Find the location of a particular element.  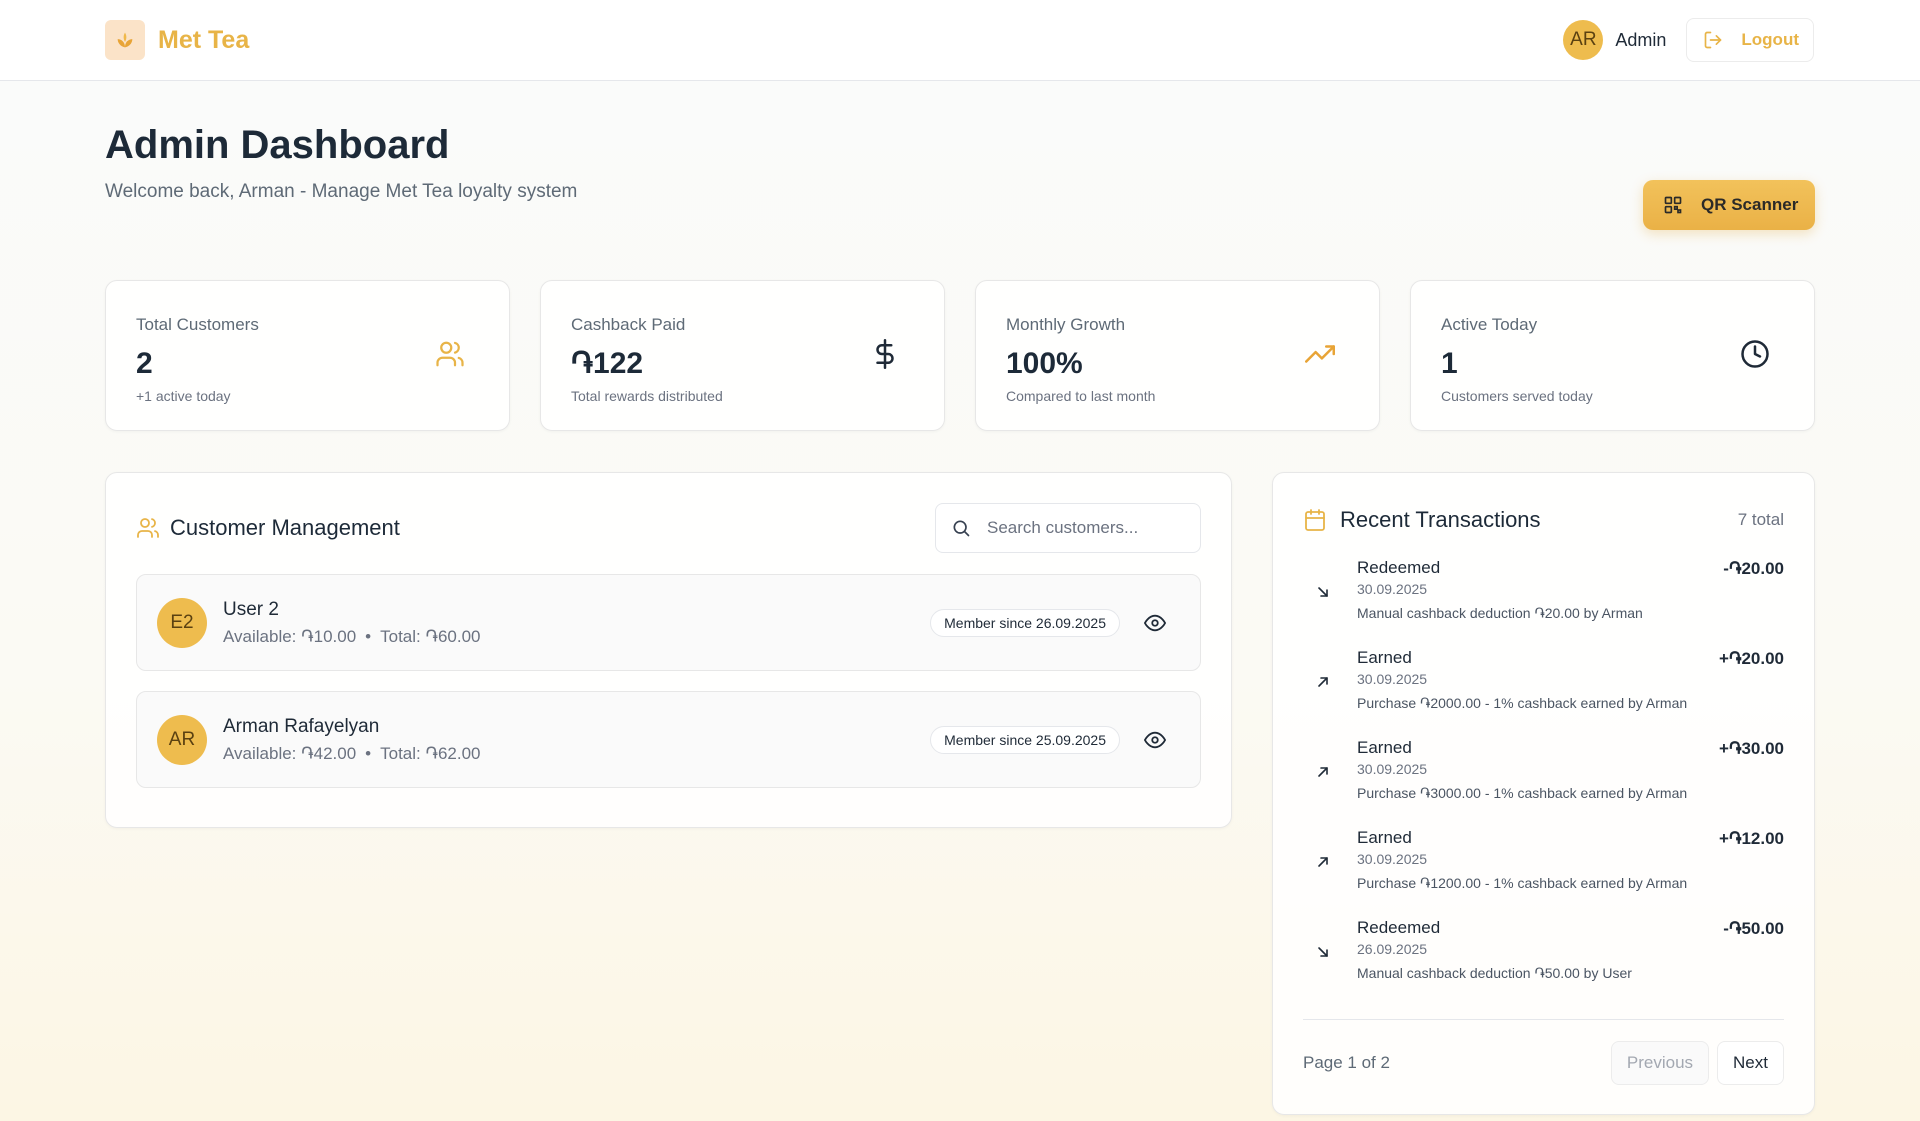

pagination: Page 1 of 2 Previous Next is located at coordinates (1543, 1052).